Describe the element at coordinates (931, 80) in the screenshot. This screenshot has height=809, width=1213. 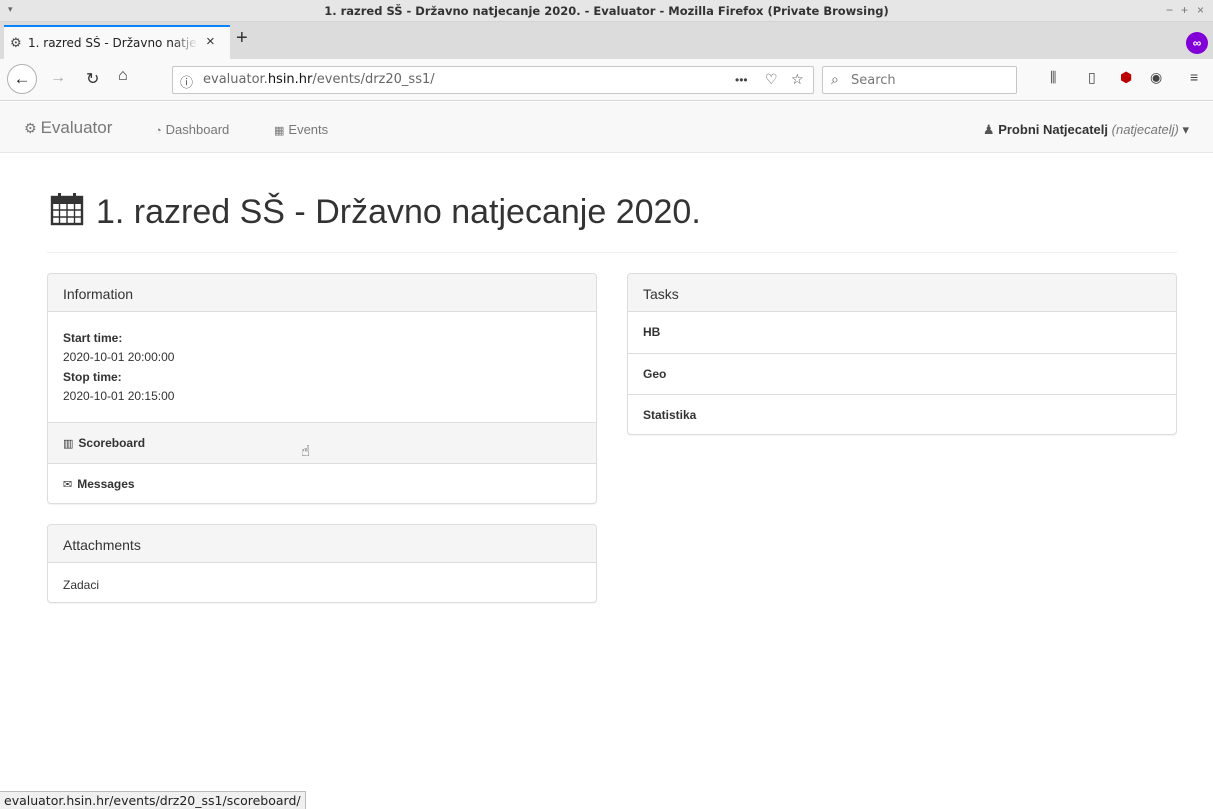
I see `search-input` at that location.